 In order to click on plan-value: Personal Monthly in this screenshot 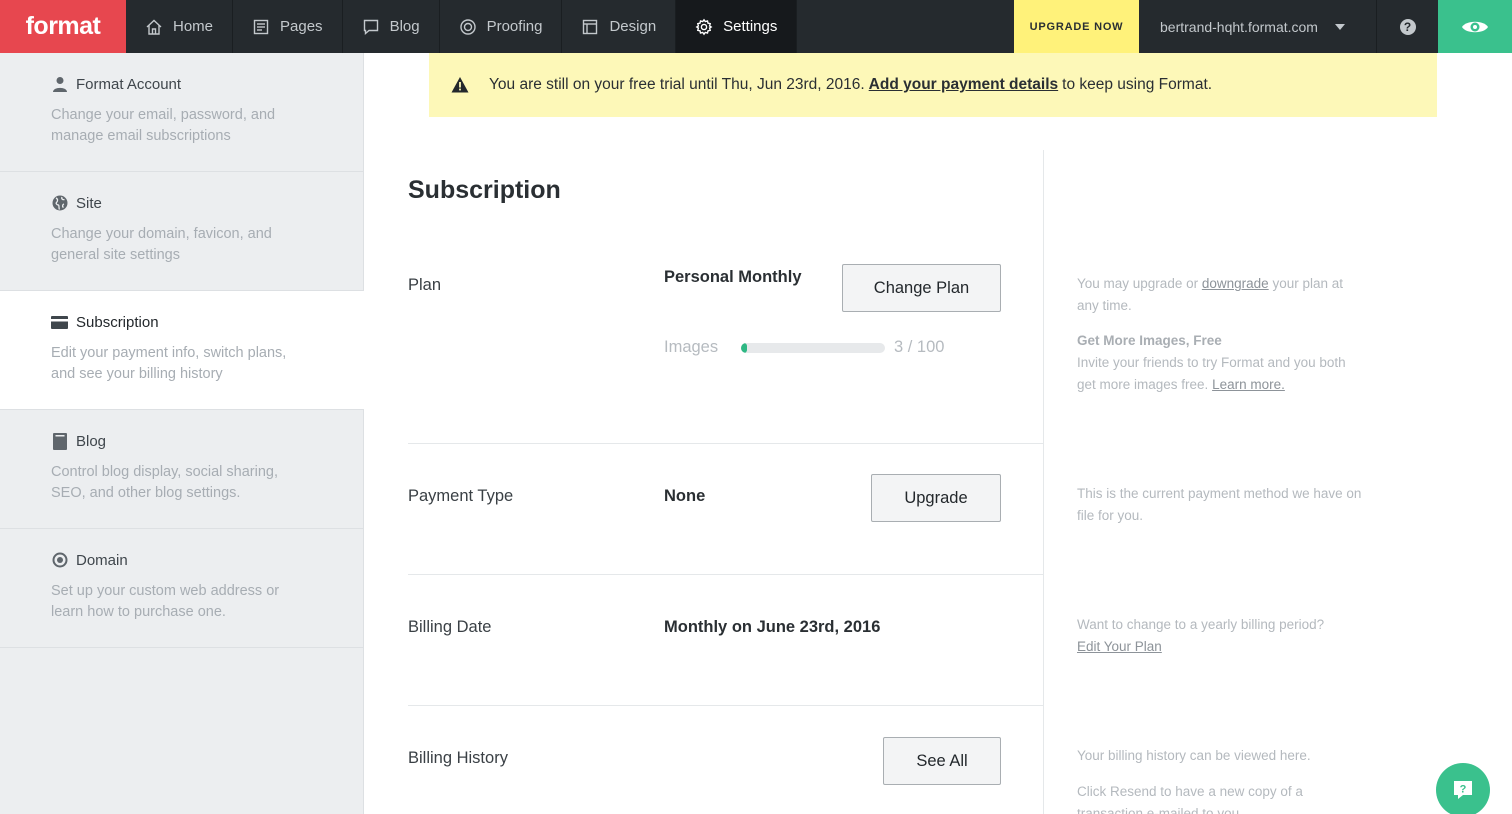, I will do `click(733, 277)`.